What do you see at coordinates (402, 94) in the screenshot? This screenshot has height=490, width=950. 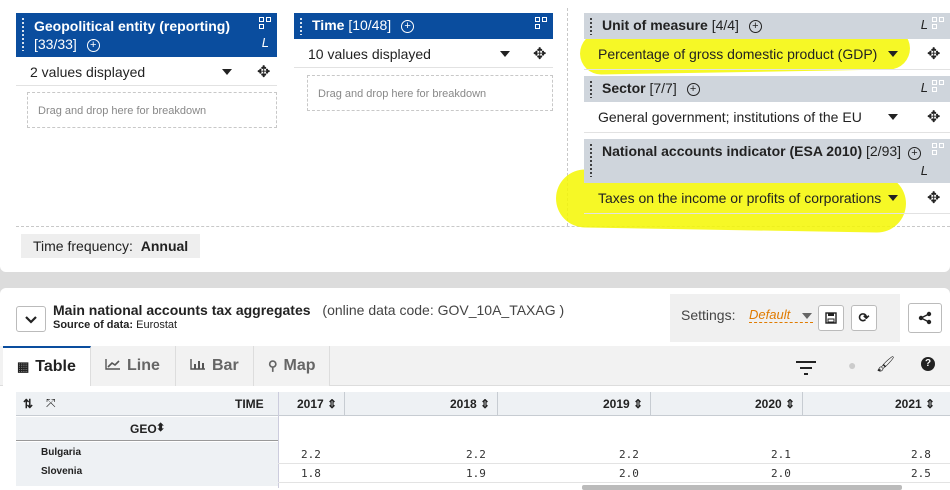 I see `drop-hint: Drag and drop here for breakdown` at bounding box center [402, 94].